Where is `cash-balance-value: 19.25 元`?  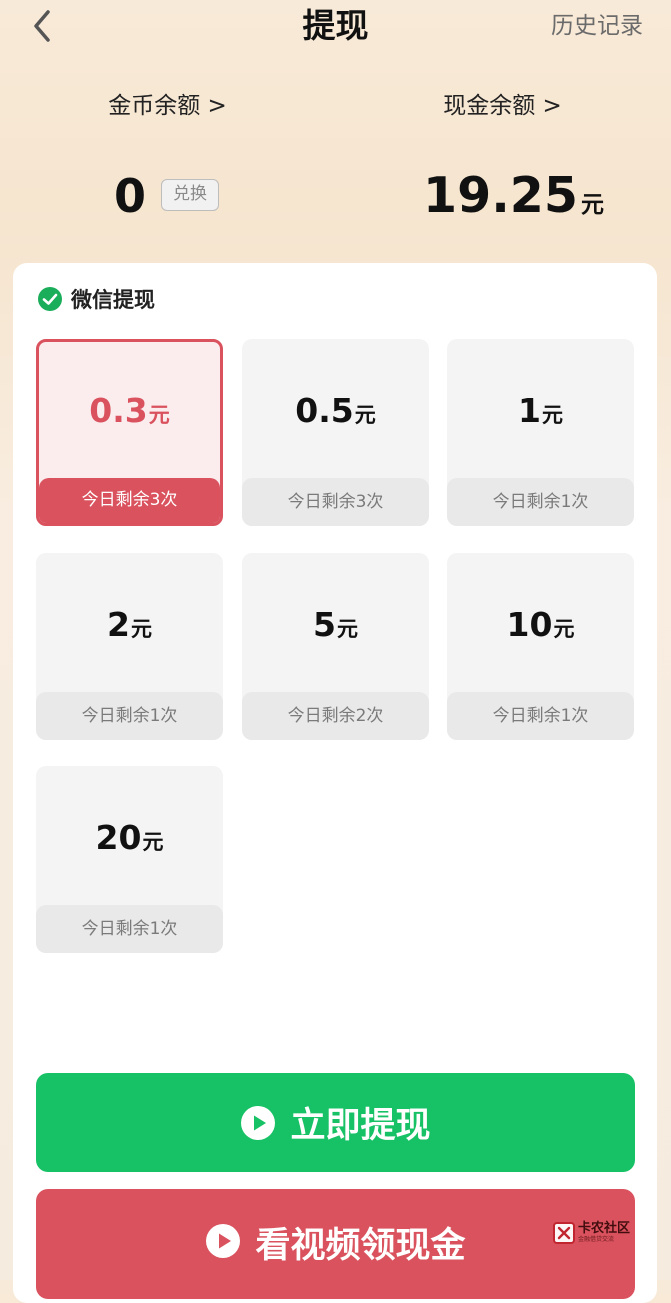 cash-balance-value: 19.25 元 is located at coordinates (513, 200).